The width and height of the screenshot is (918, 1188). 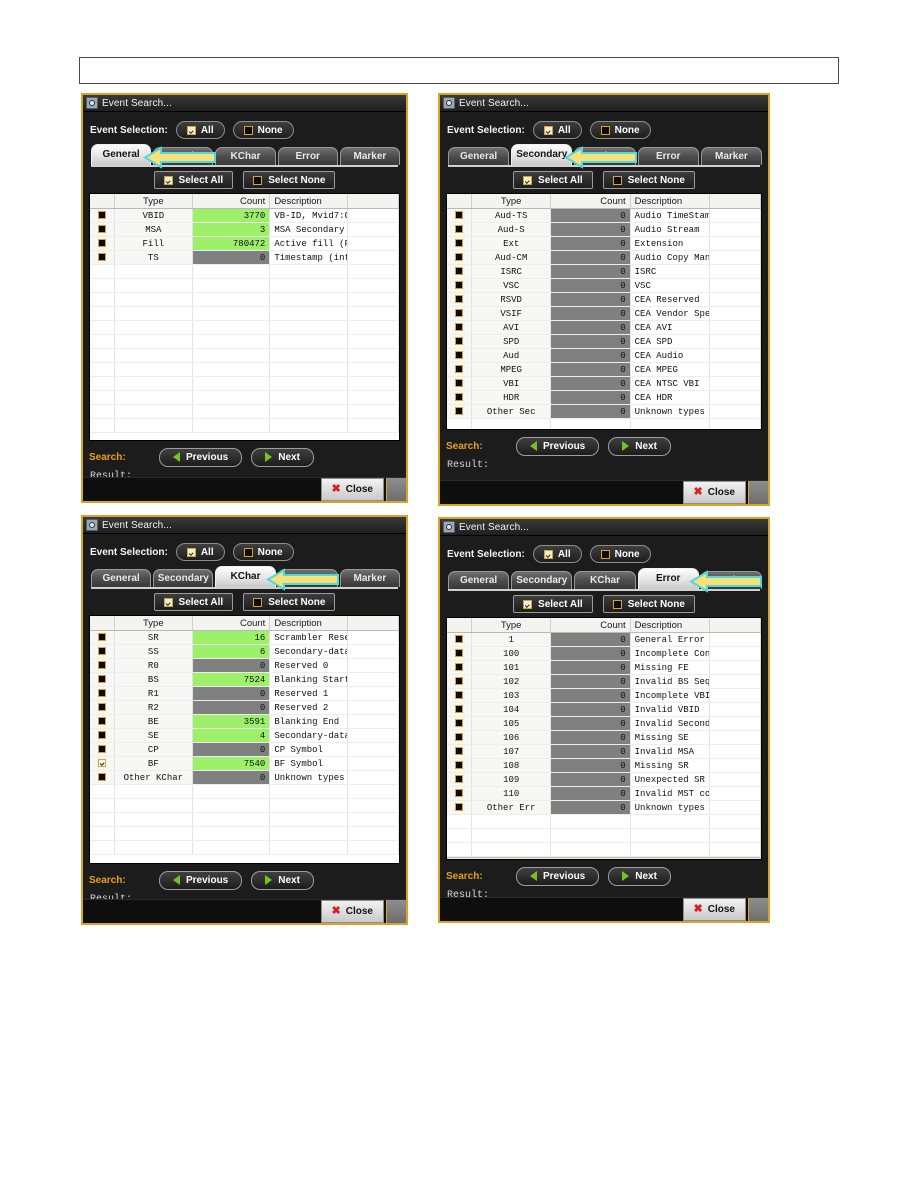 What do you see at coordinates (604, 341) in the screenshot?
I see `table-row: SPD 0 CEA SPD` at bounding box center [604, 341].